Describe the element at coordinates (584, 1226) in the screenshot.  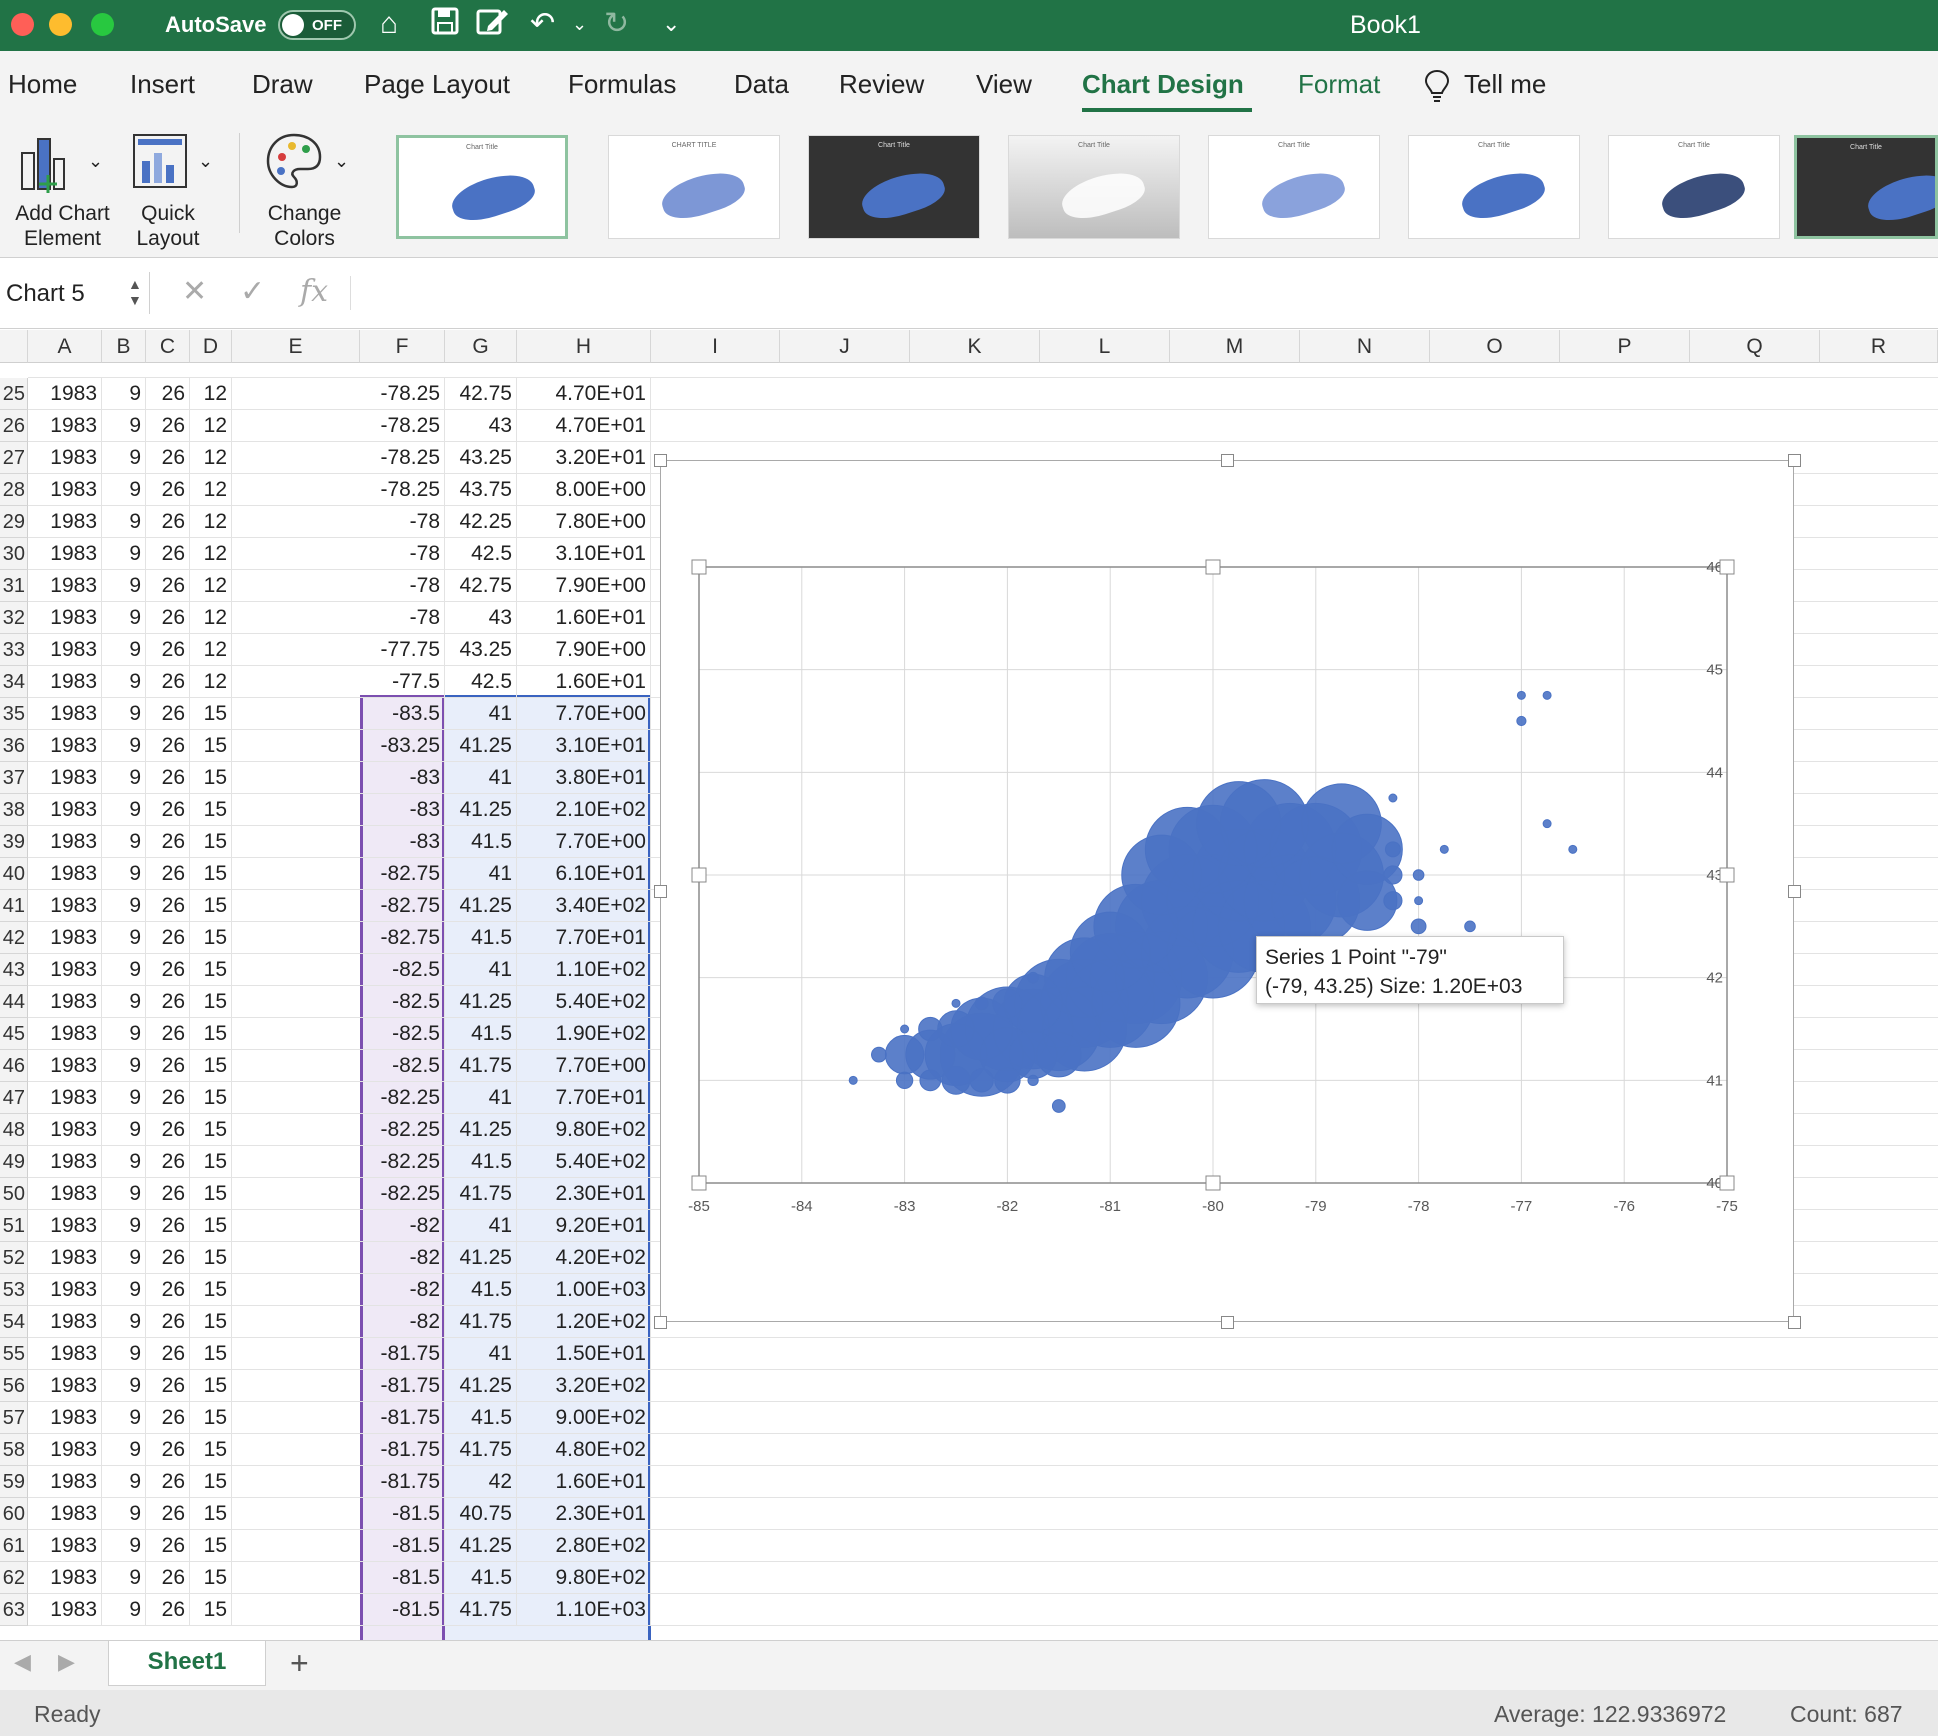
I see `cell-h: 9.20E+01` at that location.